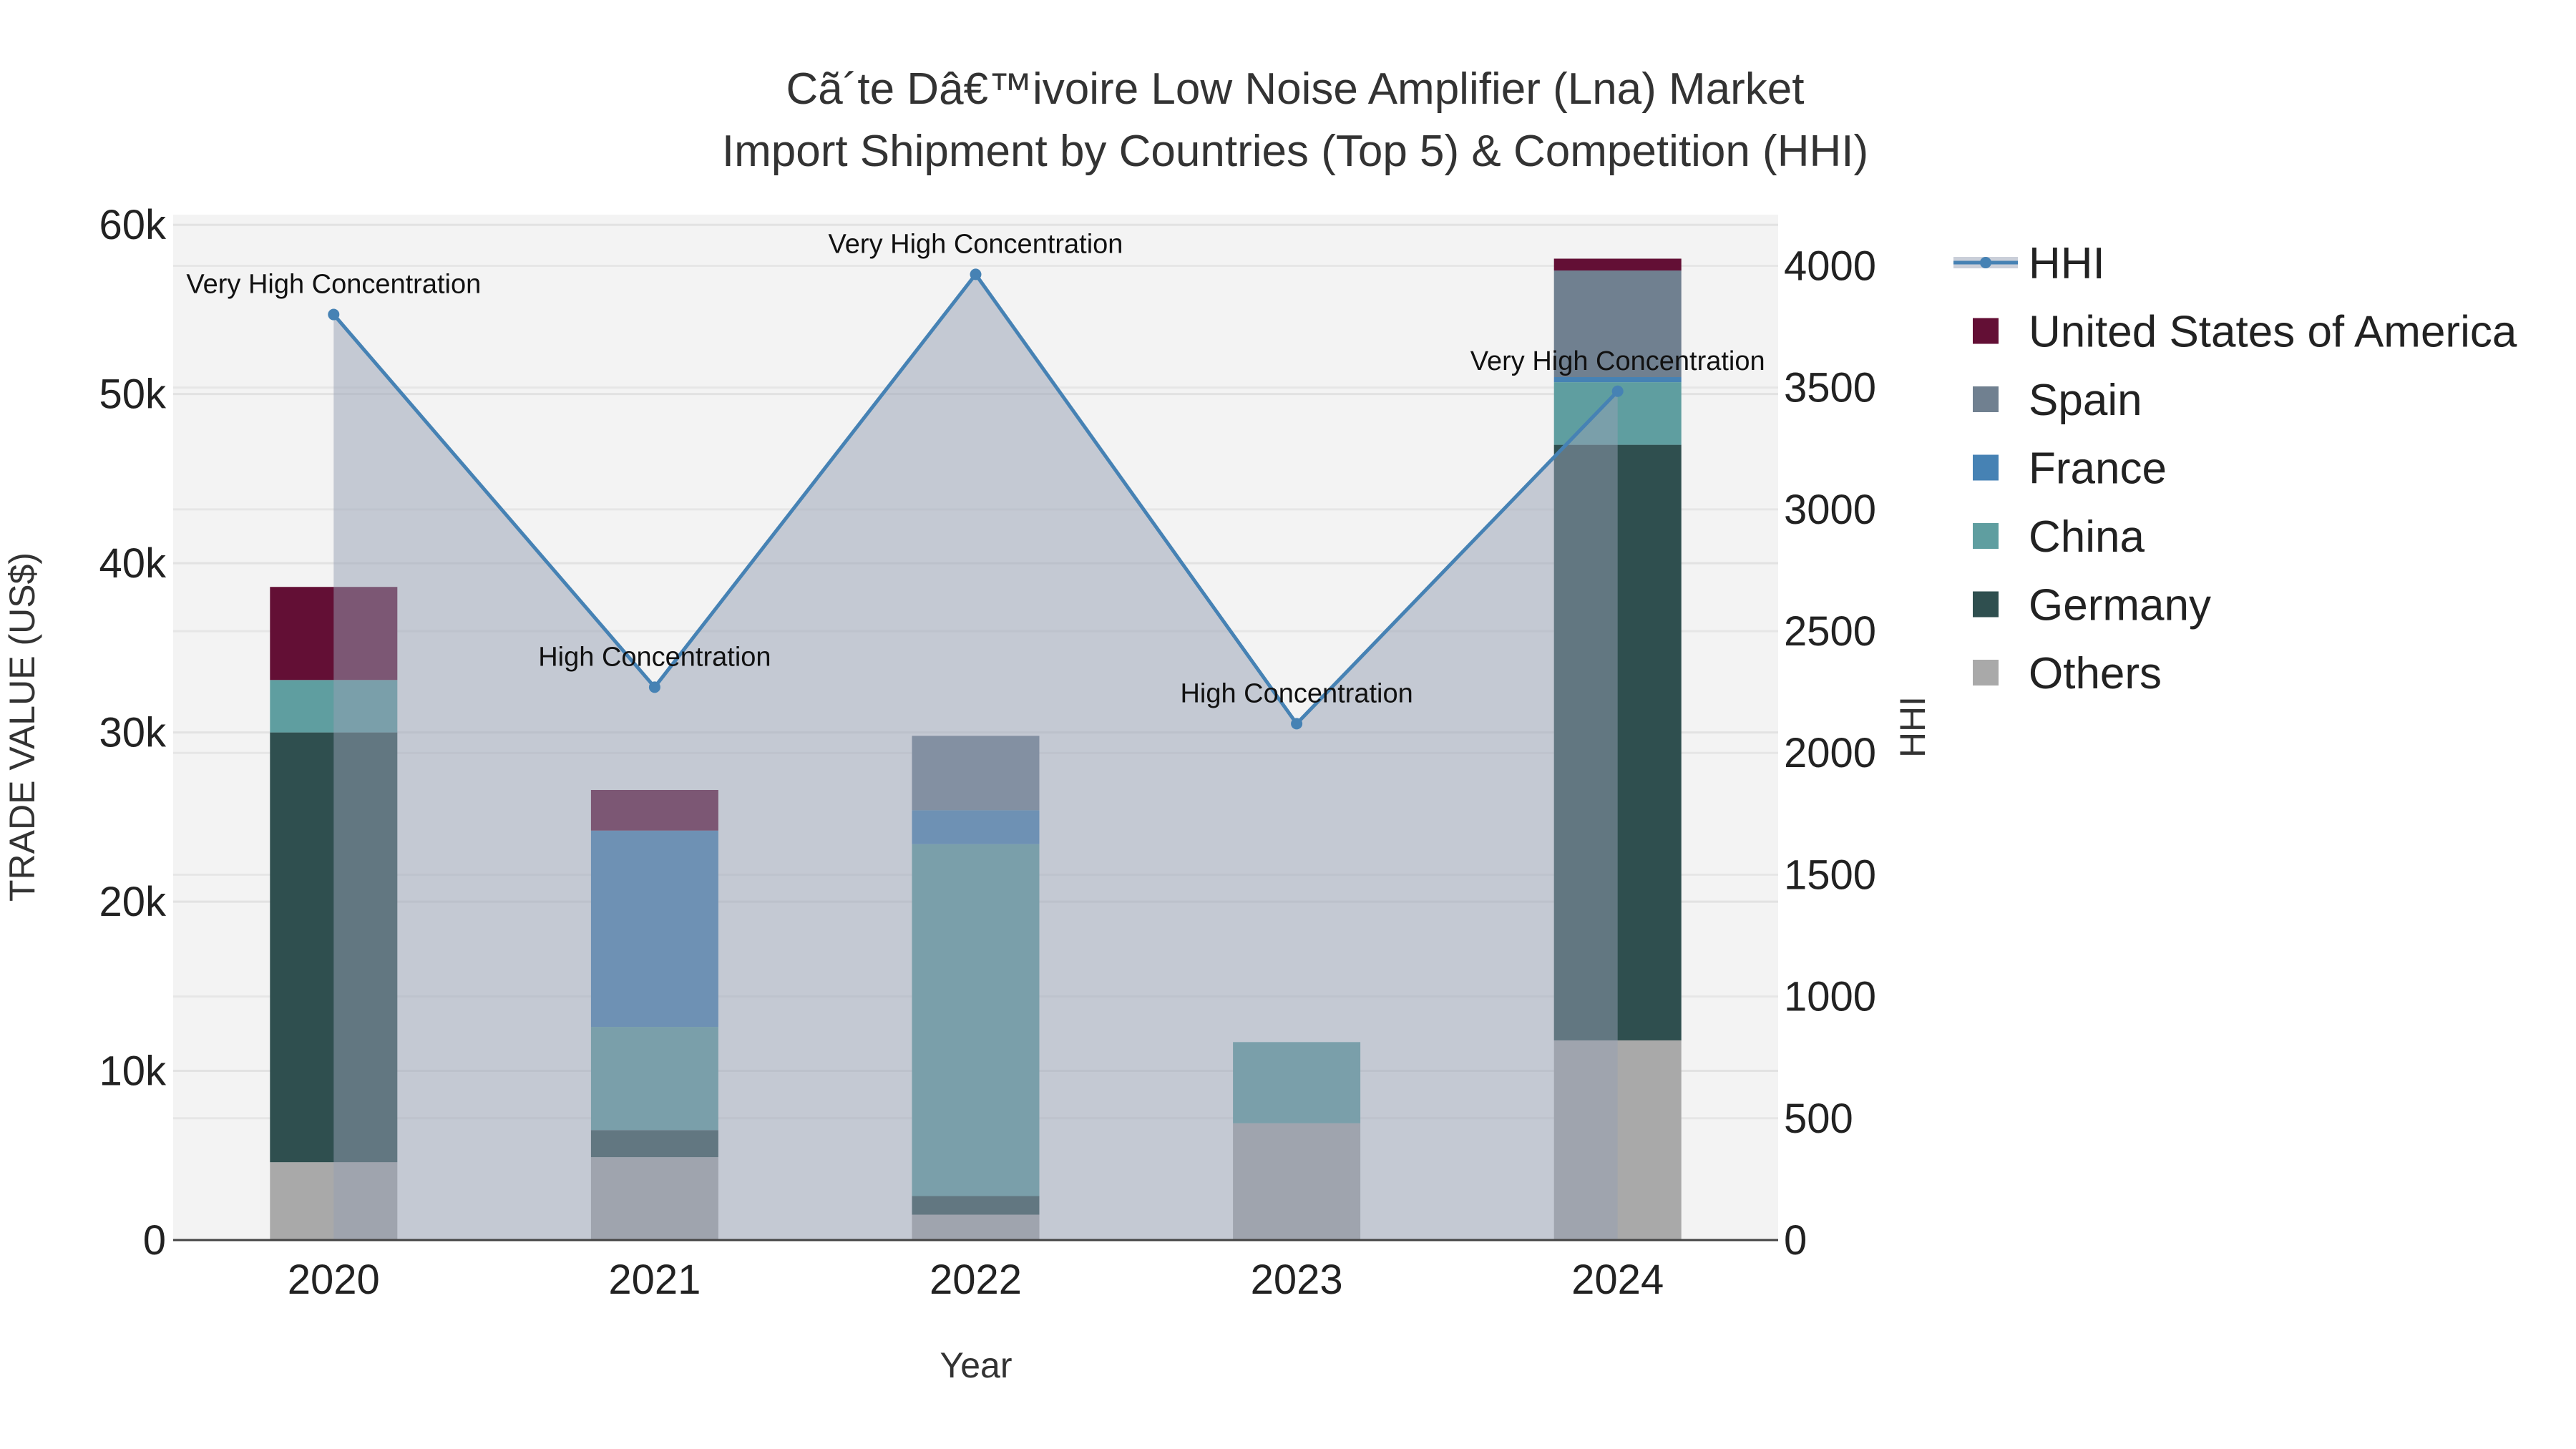 The image size is (2576, 1449). Describe the element at coordinates (154, 1240) in the screenshot. I see `y-tick-label: 0` at that location.